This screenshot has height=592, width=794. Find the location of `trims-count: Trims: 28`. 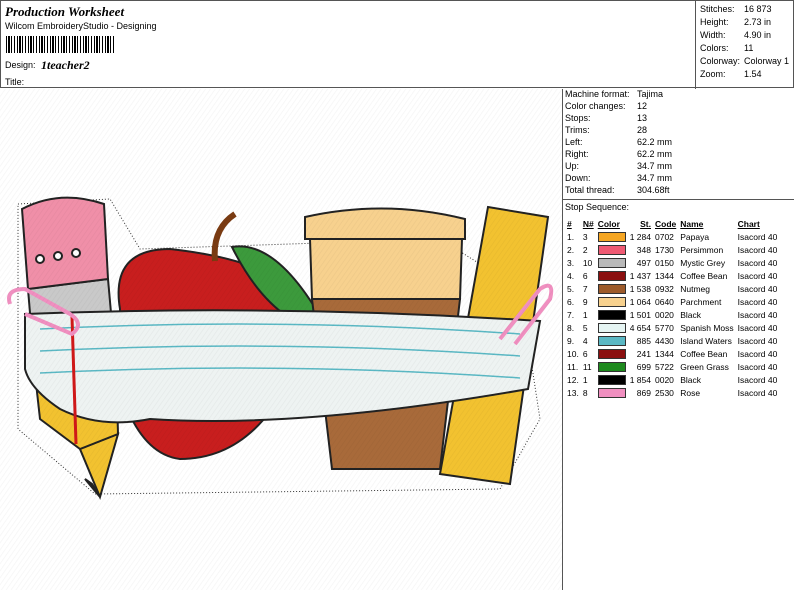

trims-count: Trims: 28 is located at coordinates (606, 130).